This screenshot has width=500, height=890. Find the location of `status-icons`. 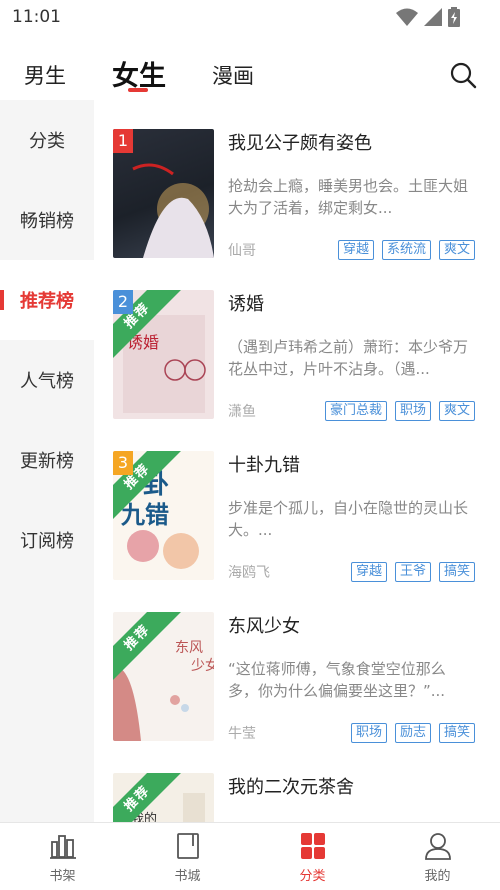

status-icons is located at coordinates (428, 17).